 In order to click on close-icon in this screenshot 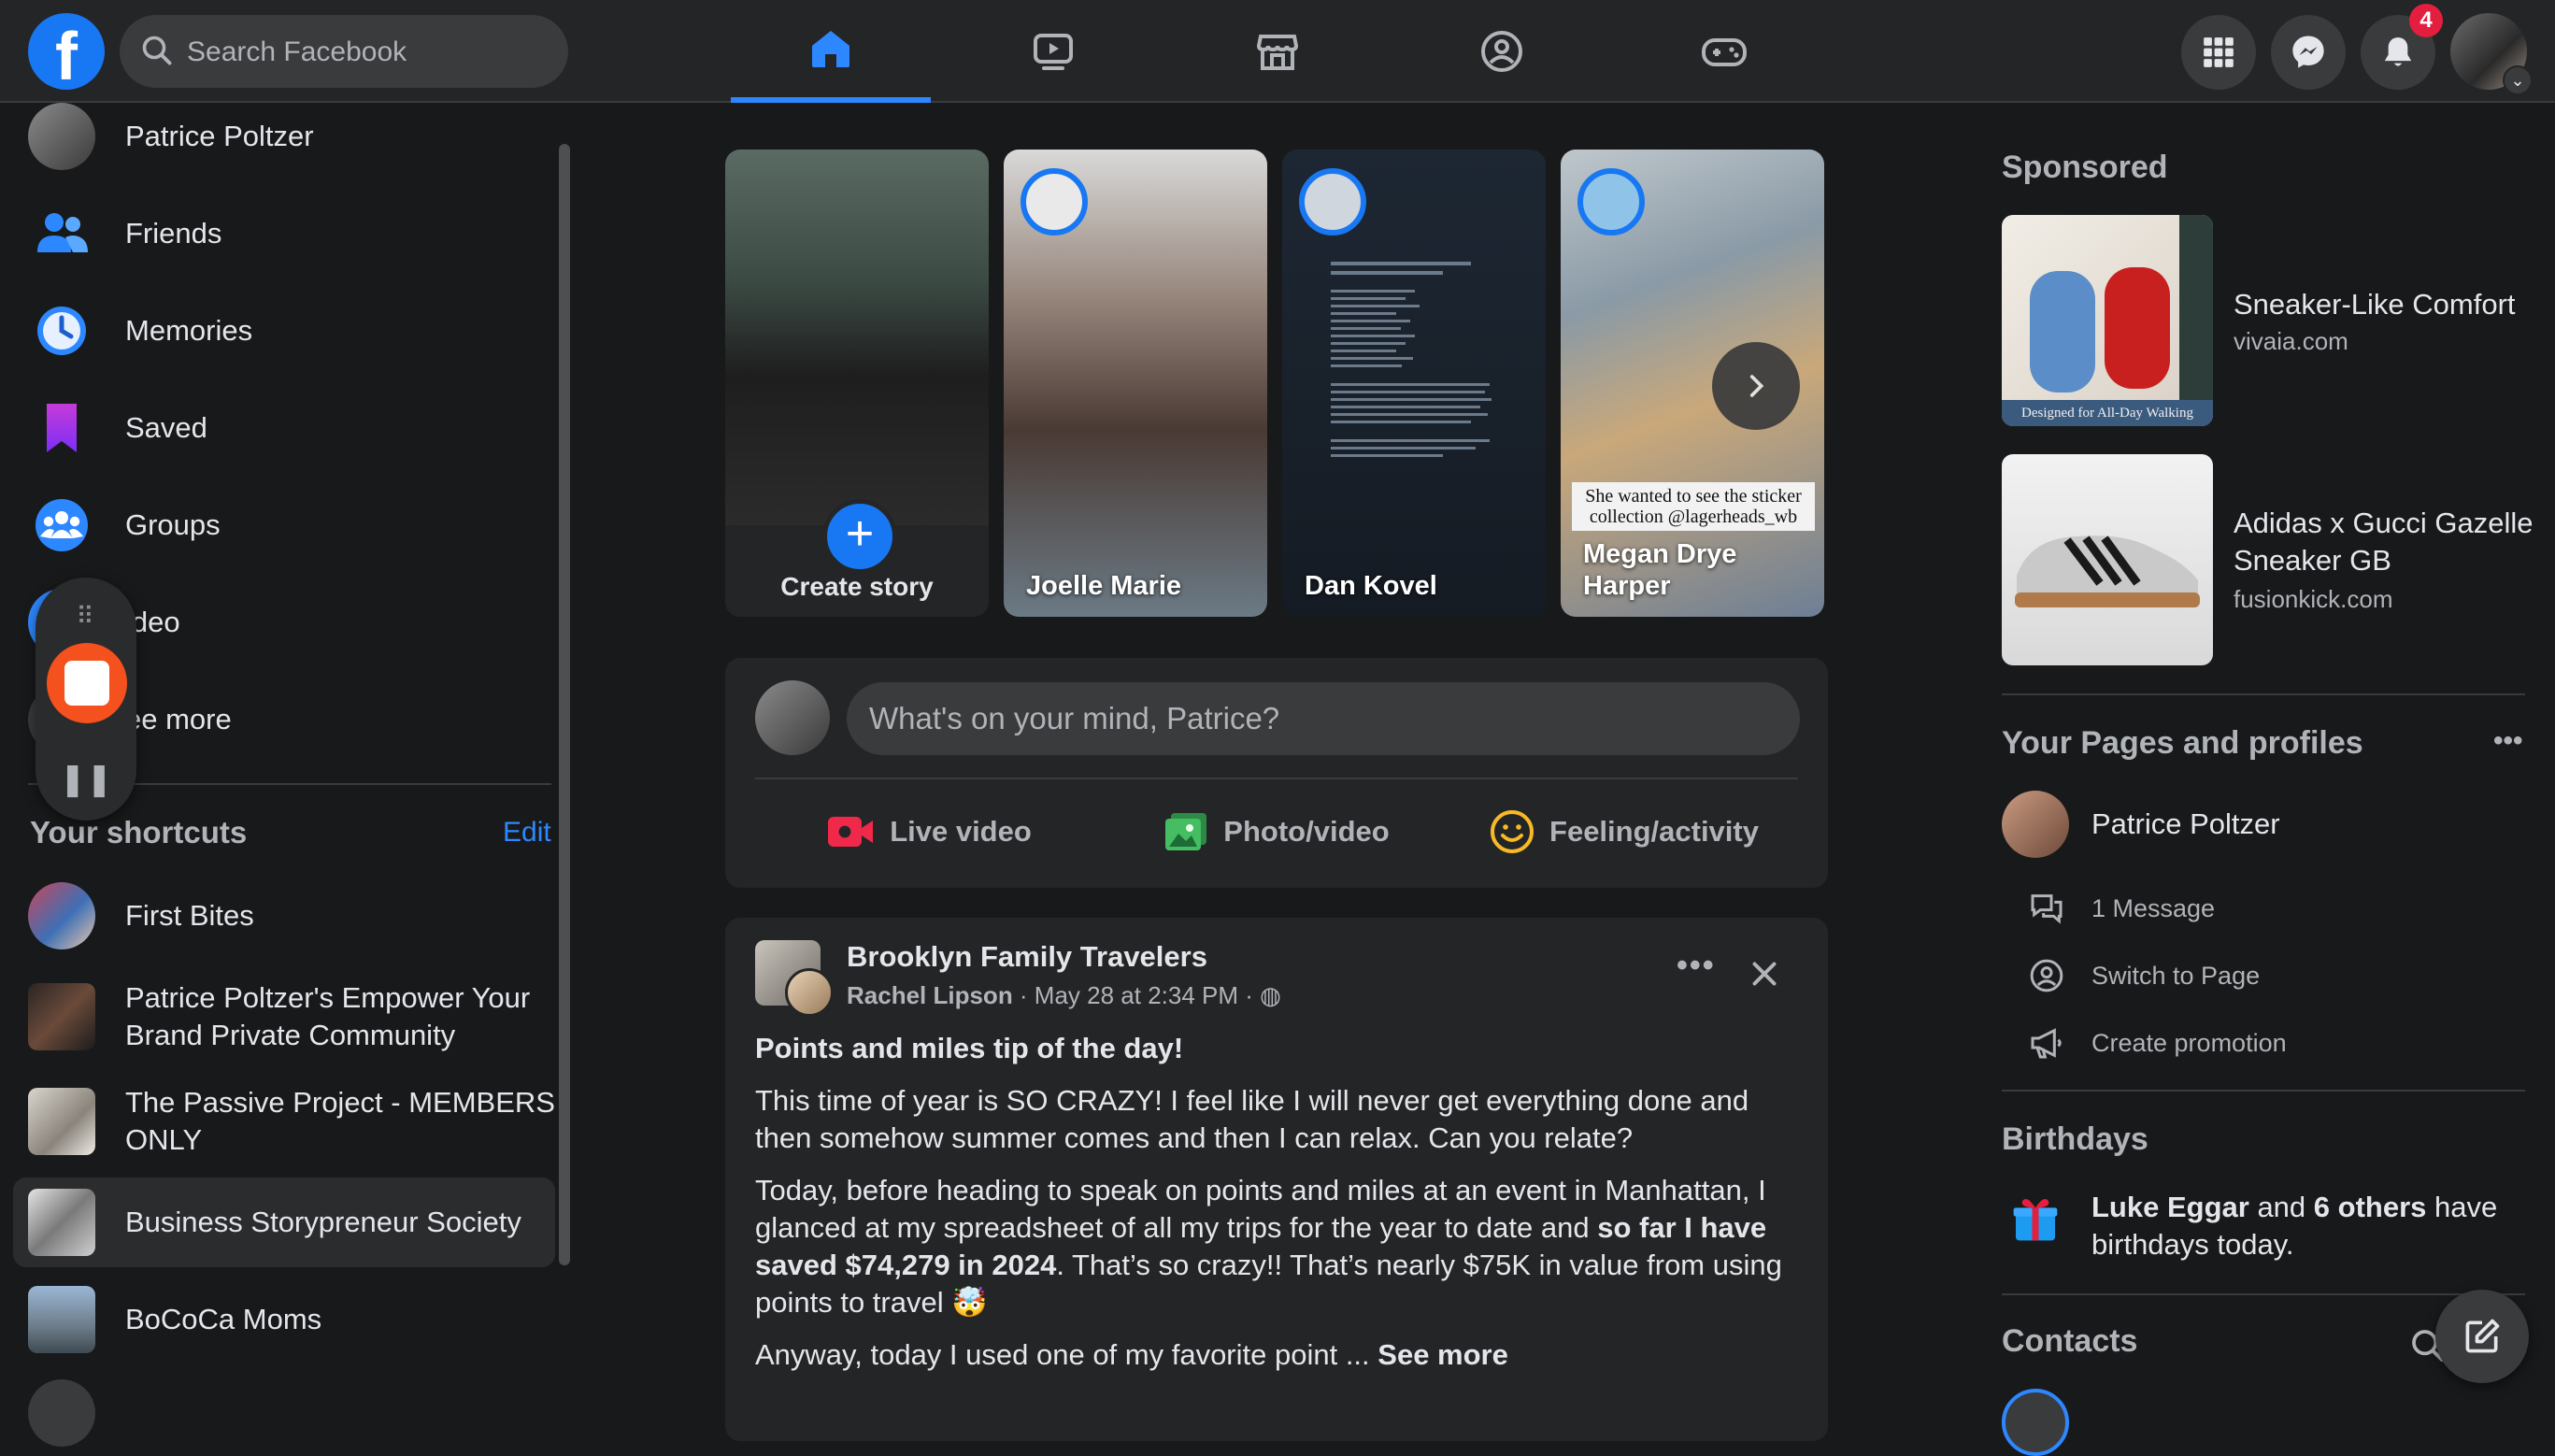, I will do `click(1764, 974)`.